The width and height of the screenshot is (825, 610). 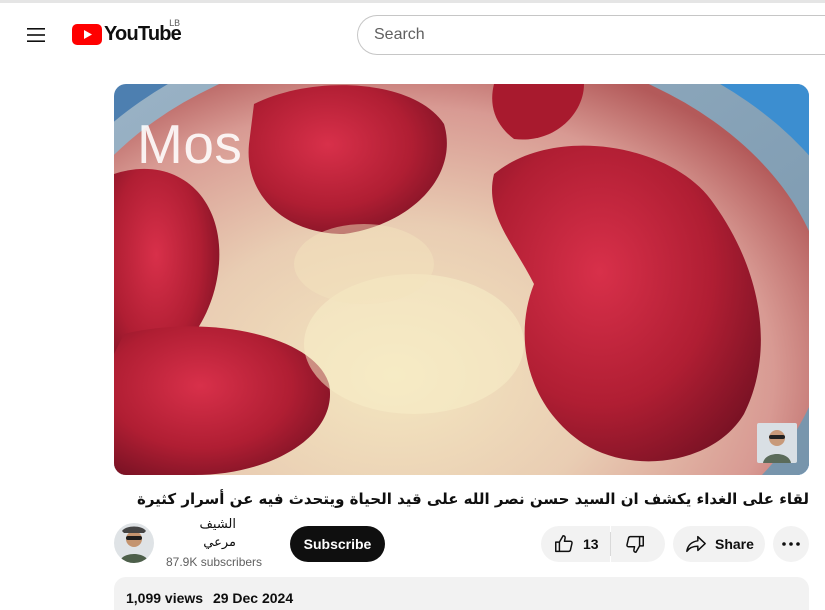 I want to click on channel-owner: الشيف مرعي 87.9K subscribers, so click(x=188, y=543).